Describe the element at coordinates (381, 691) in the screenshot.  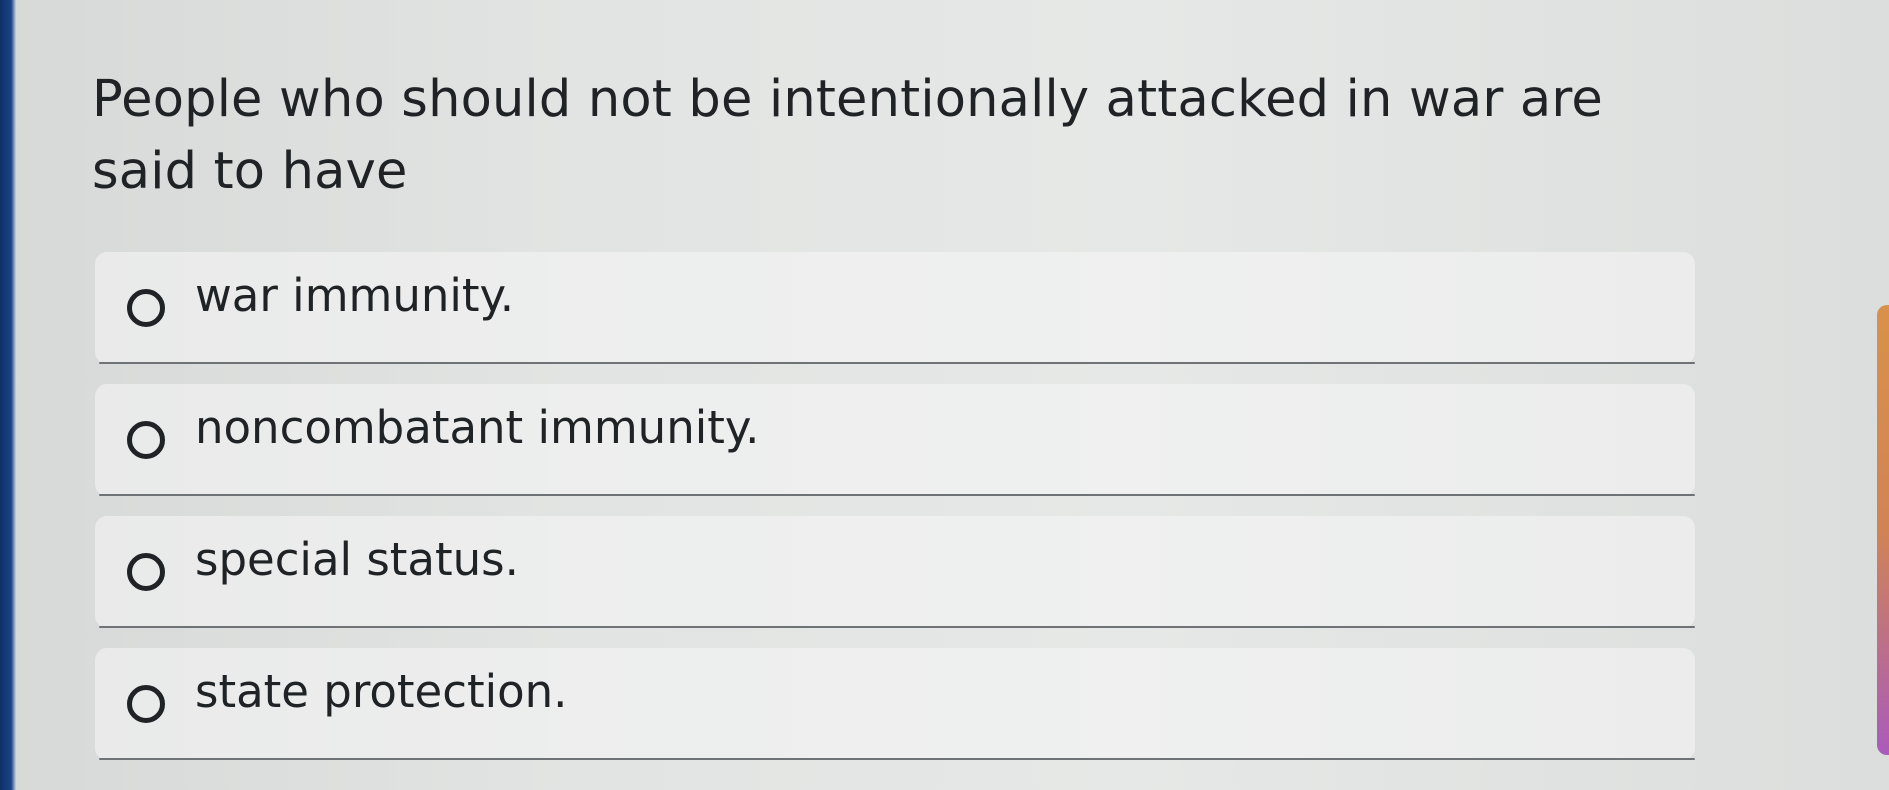
I see `answer-option-label: state protection.` at that location.